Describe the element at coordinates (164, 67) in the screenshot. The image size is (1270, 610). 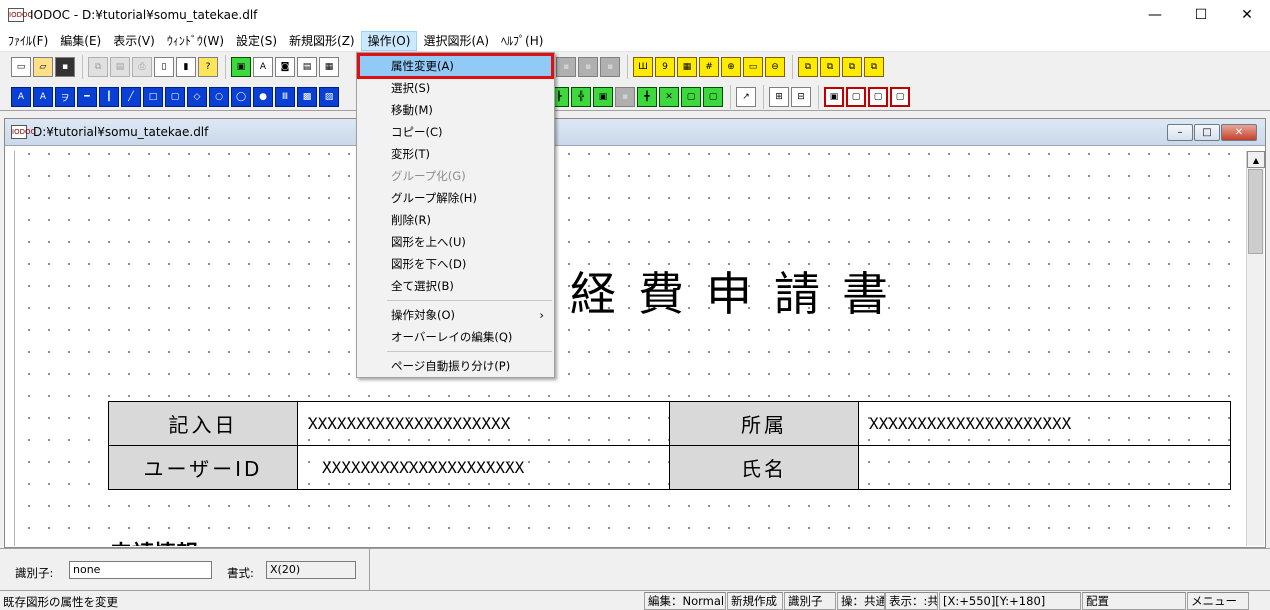
I see `page-icon: ▯` at that location.